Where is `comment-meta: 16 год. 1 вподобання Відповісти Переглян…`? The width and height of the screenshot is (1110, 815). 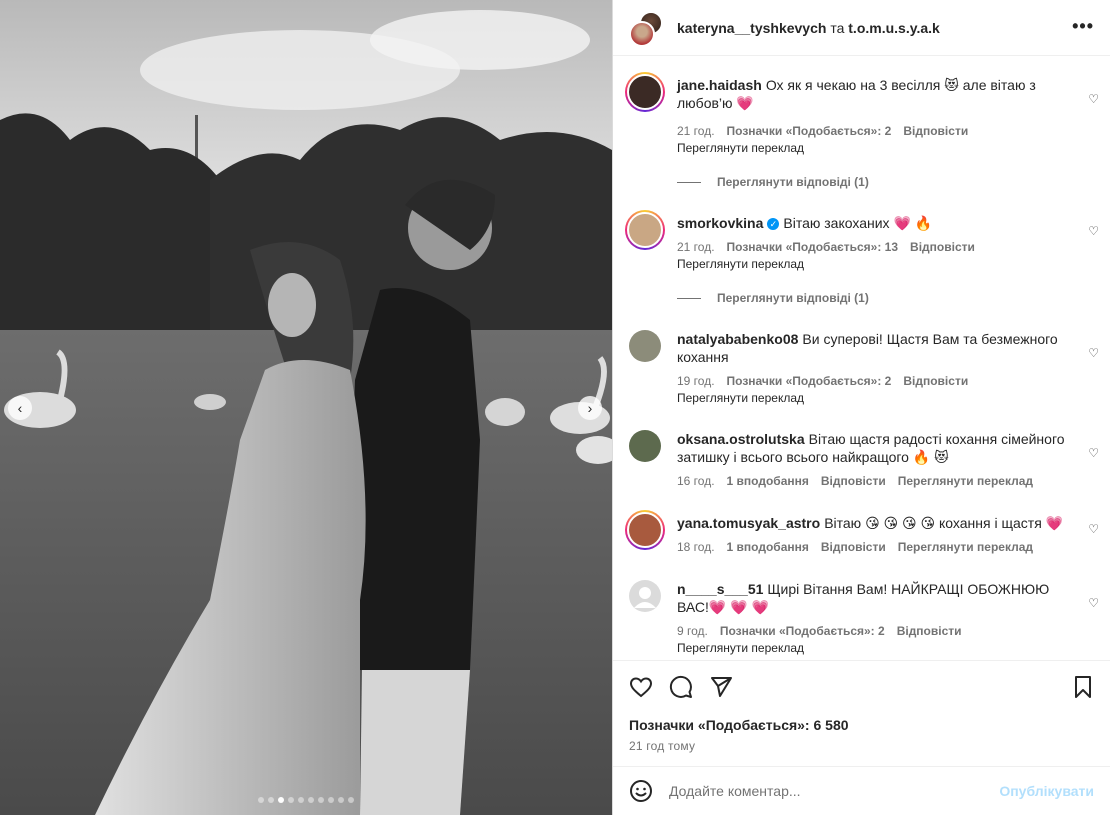 comment-meta: 16 год. 1 вподобання Відповісти Переглян… is located at coordinates (855, 481).